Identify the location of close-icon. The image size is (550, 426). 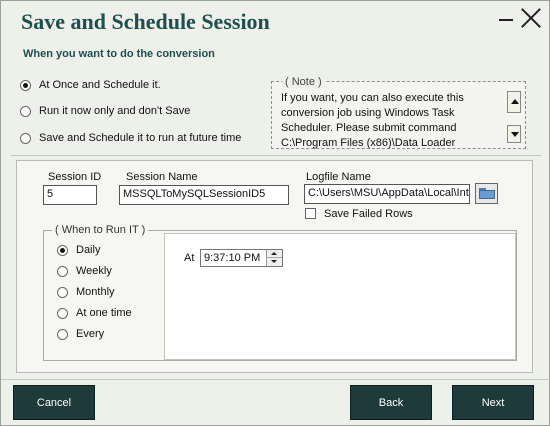
(531, 18).